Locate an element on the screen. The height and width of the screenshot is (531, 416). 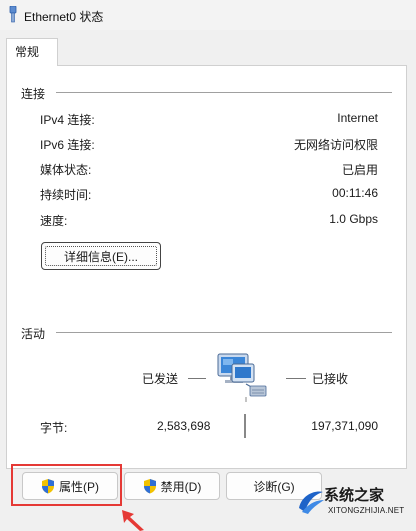
focus-ring is located at coordinates (101, 256).